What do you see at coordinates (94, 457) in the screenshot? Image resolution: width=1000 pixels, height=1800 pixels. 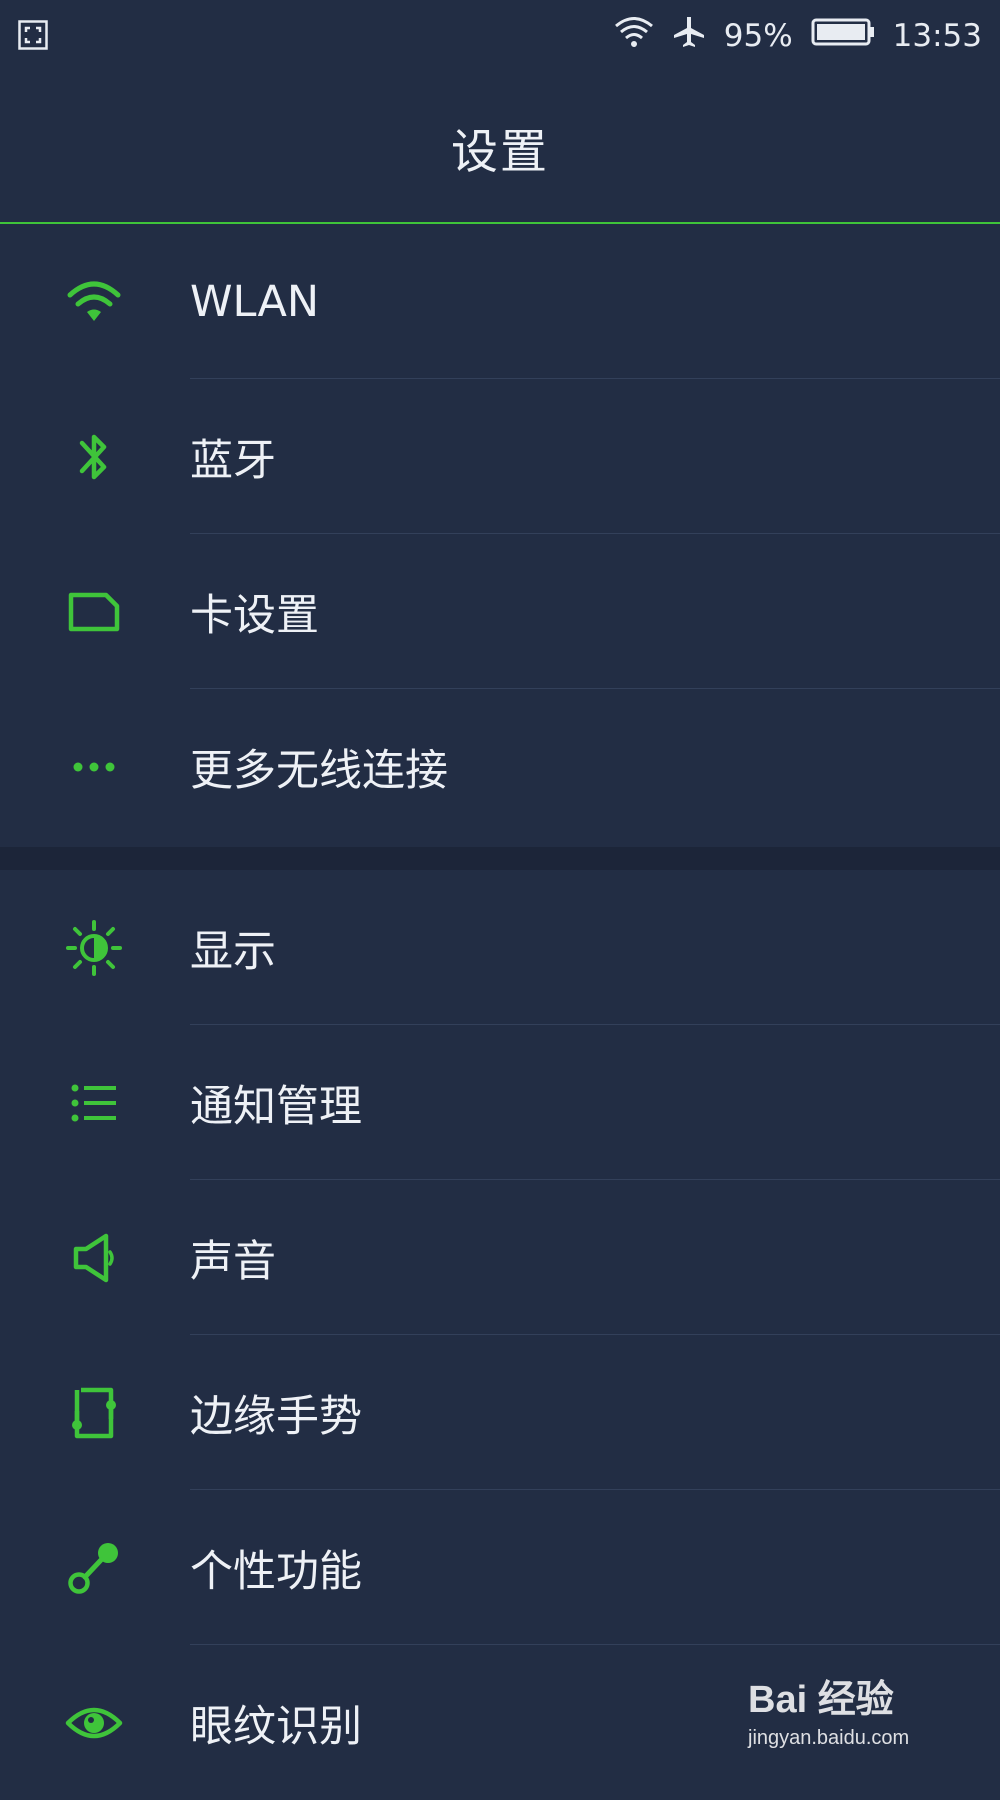 I see `bluetooth-icon` at bounding box center [94, 457].